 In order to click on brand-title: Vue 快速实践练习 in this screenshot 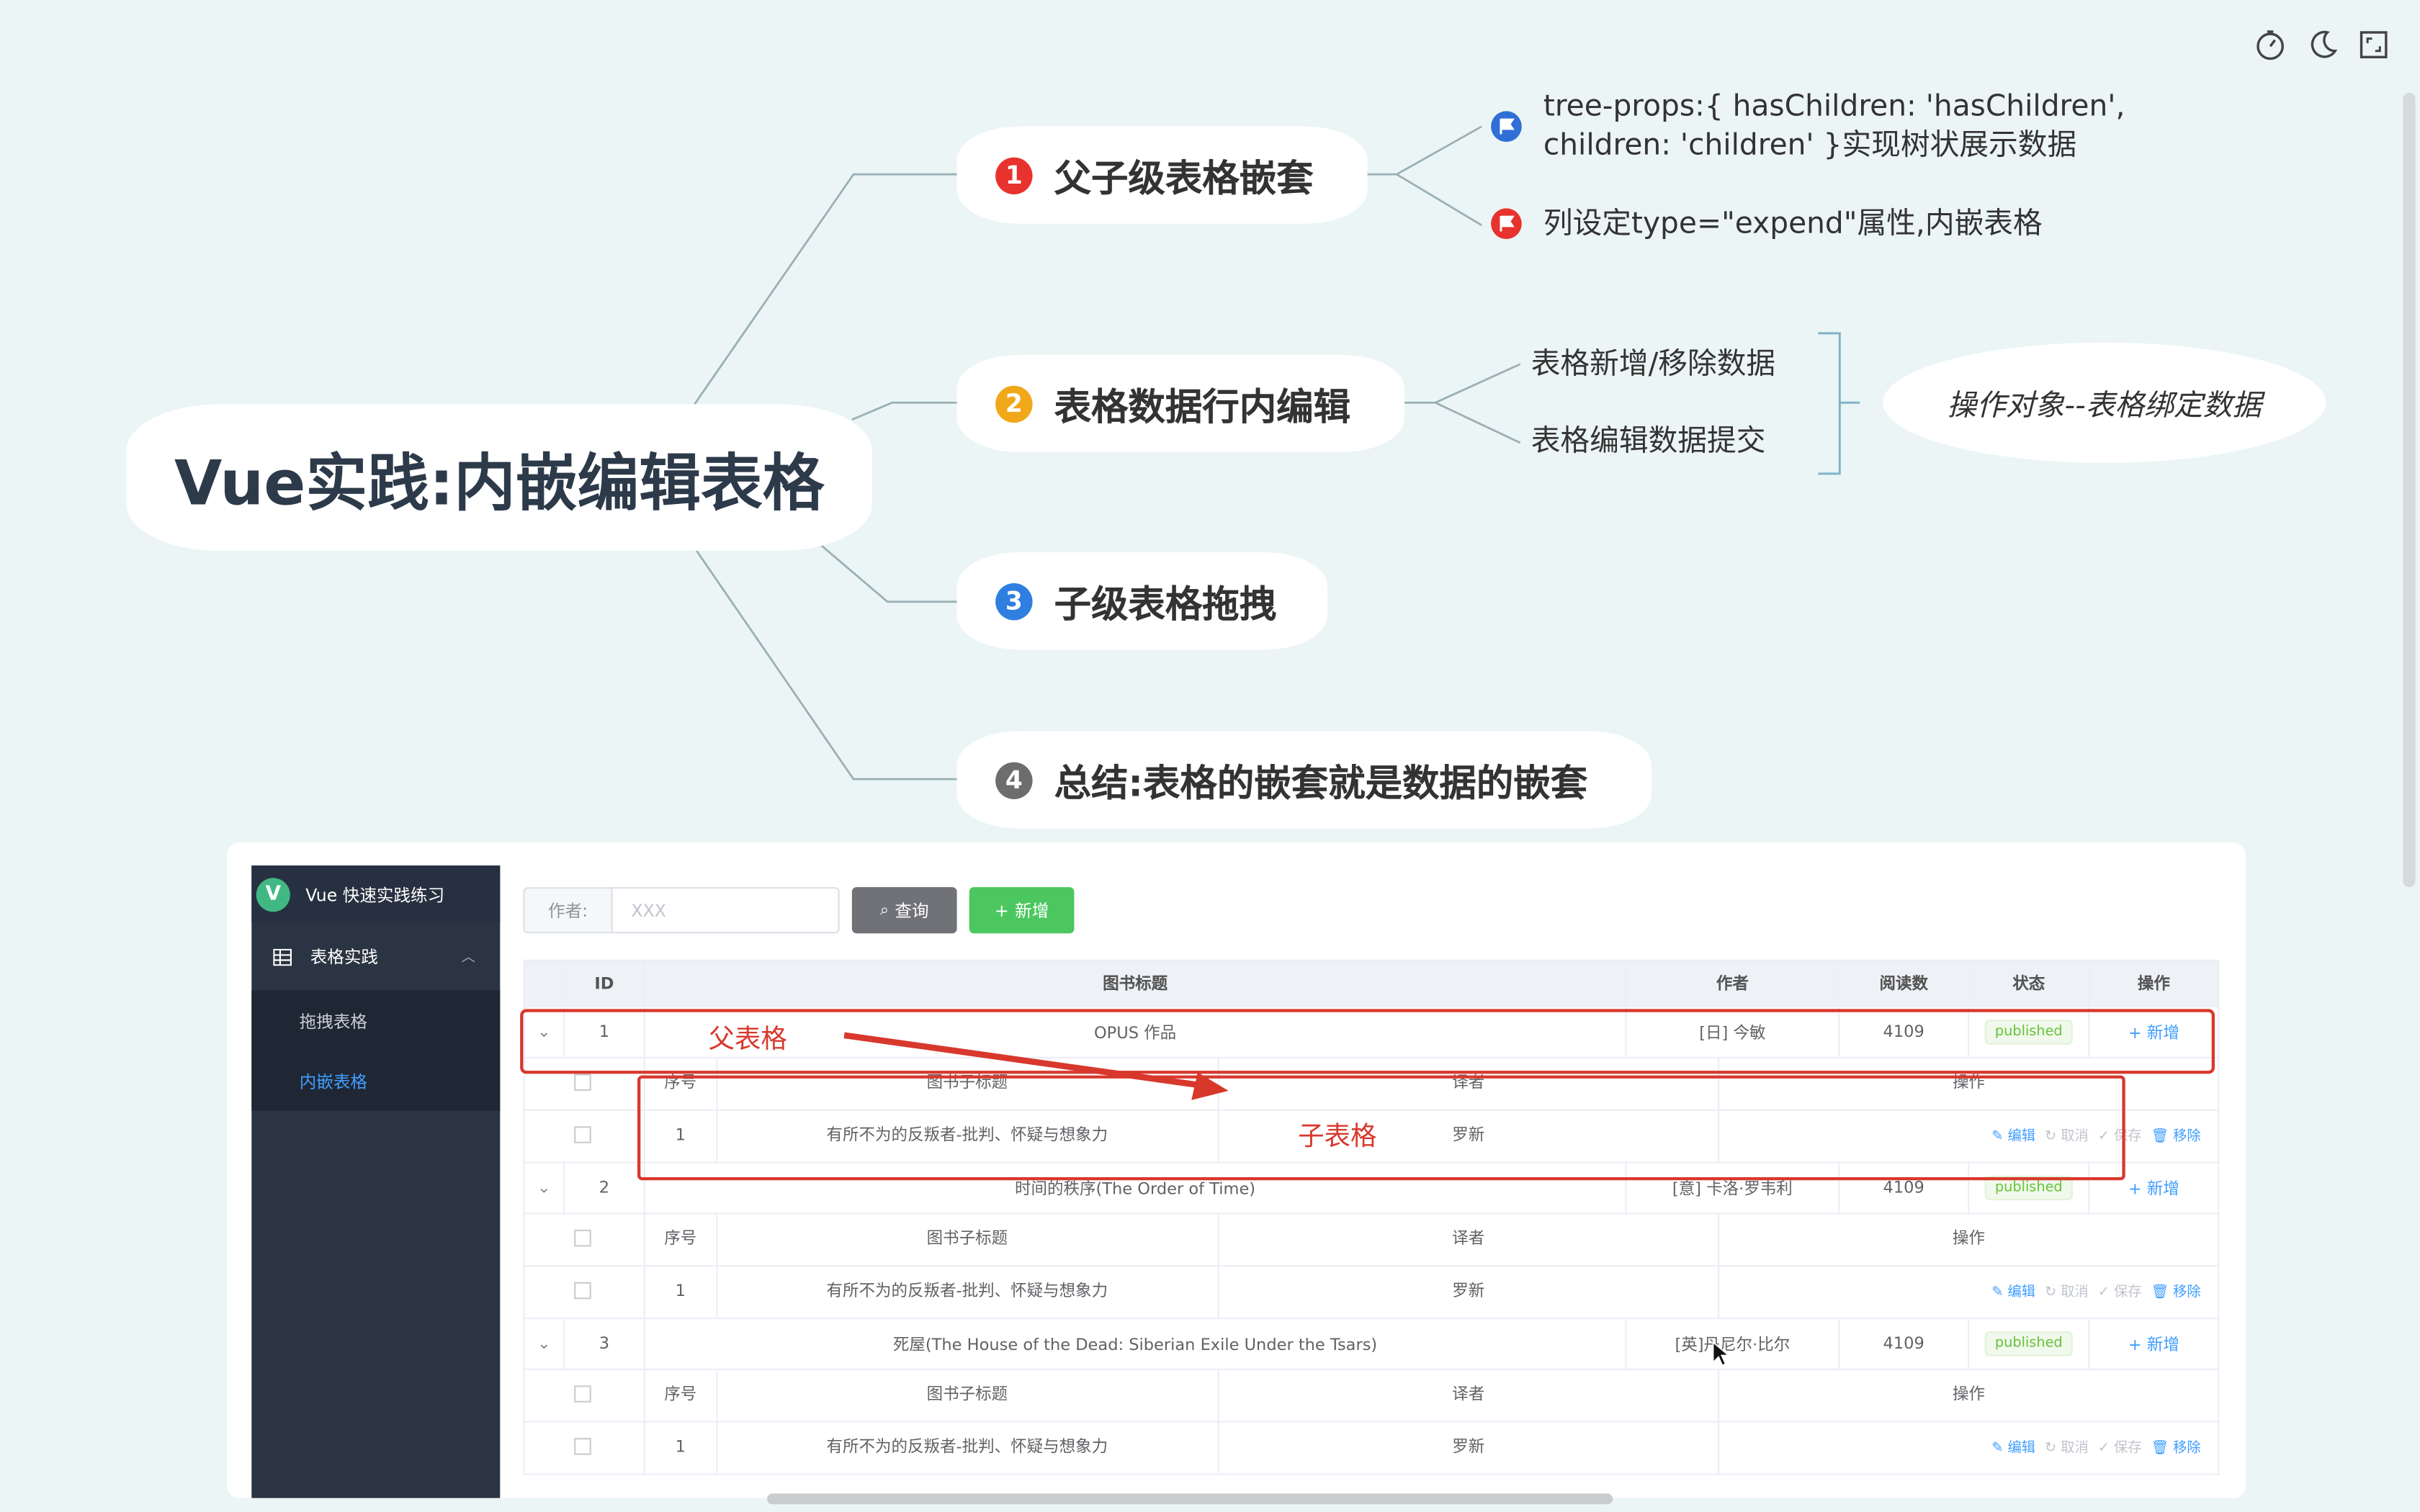, I will do `click(375, 894)`.